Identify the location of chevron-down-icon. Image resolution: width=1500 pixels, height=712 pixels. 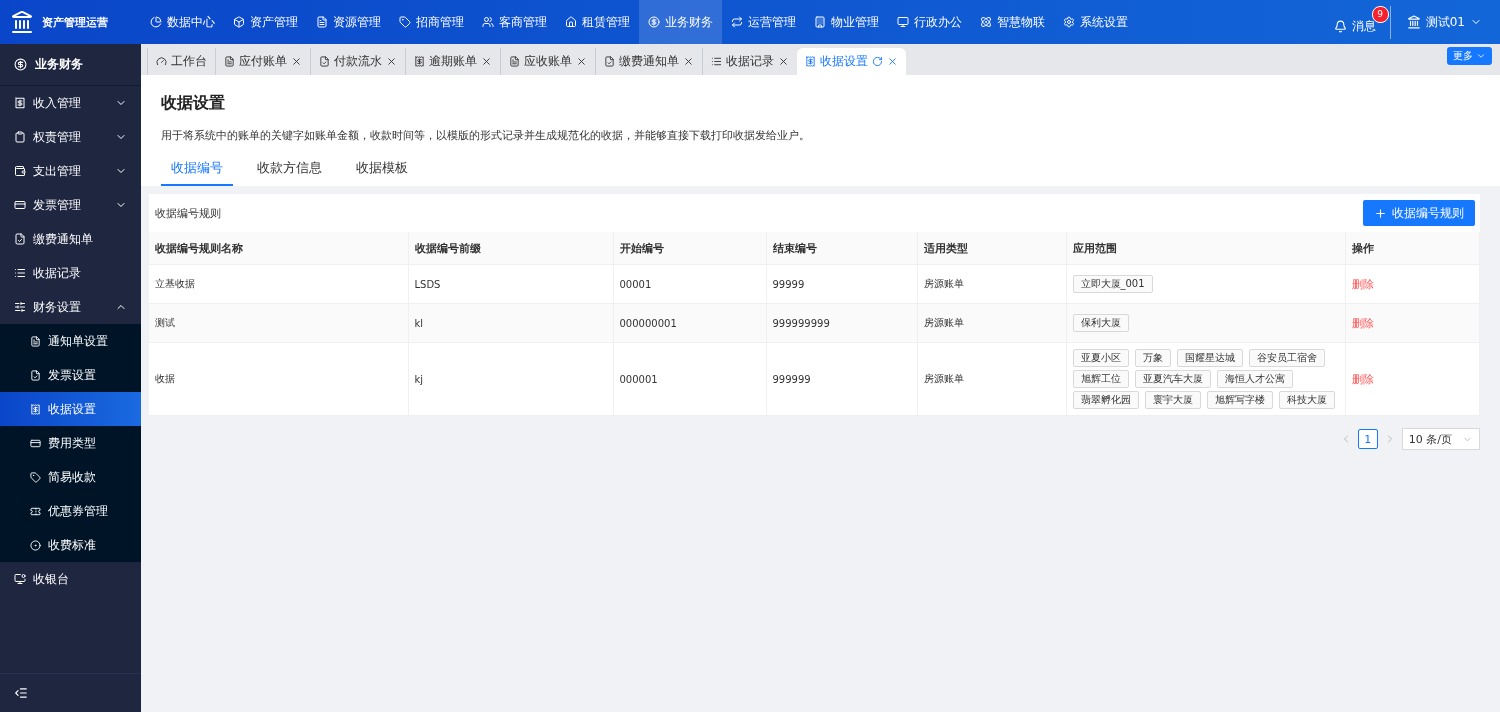
(1481, 56).